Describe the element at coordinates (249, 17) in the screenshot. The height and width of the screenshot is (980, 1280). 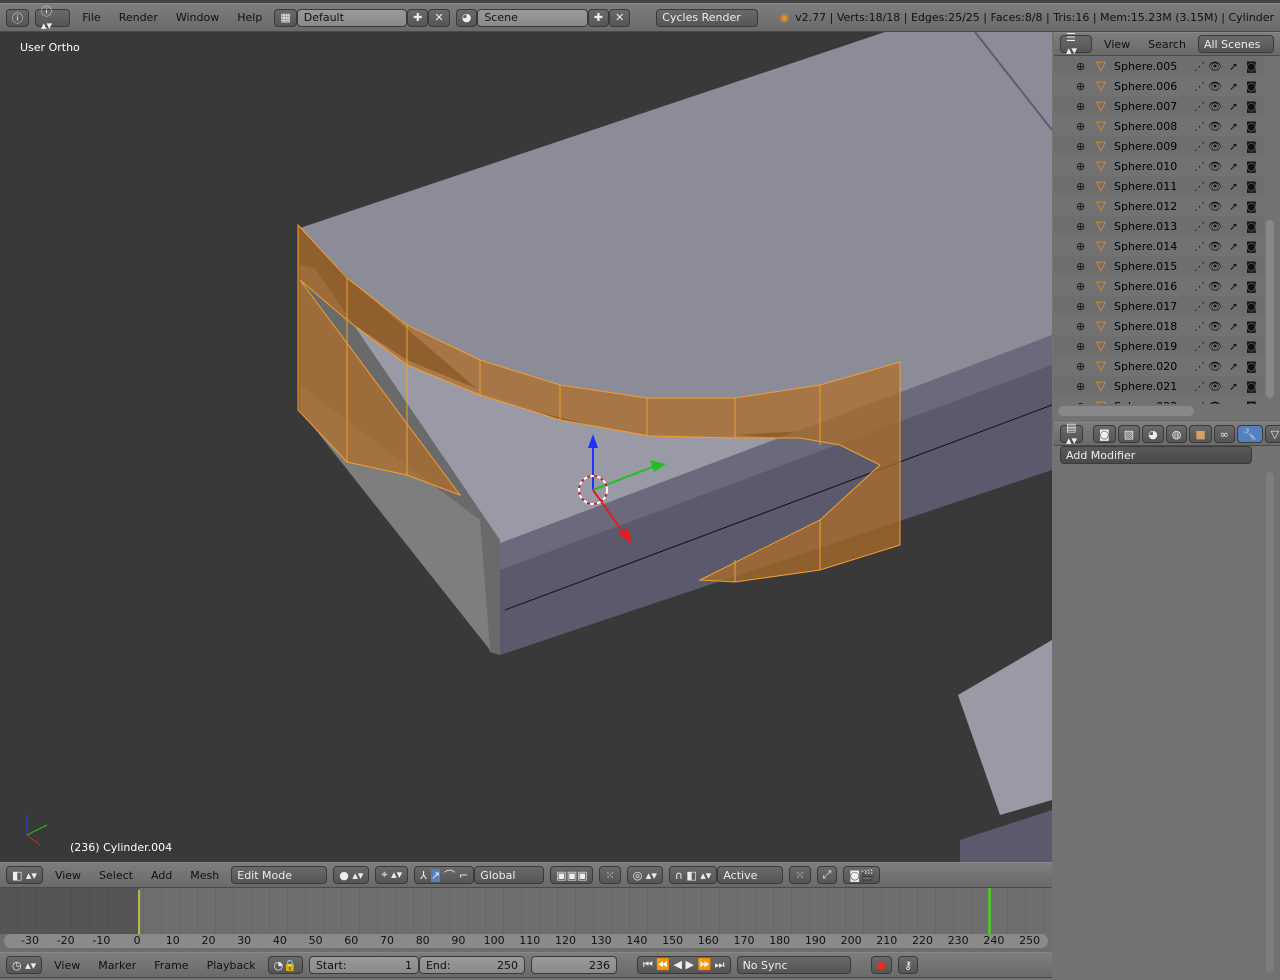
I see `menu-help: Help` at that location.